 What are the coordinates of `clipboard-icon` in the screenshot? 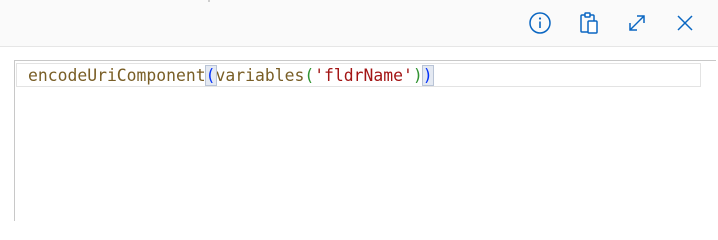 It's located at (589, 23).